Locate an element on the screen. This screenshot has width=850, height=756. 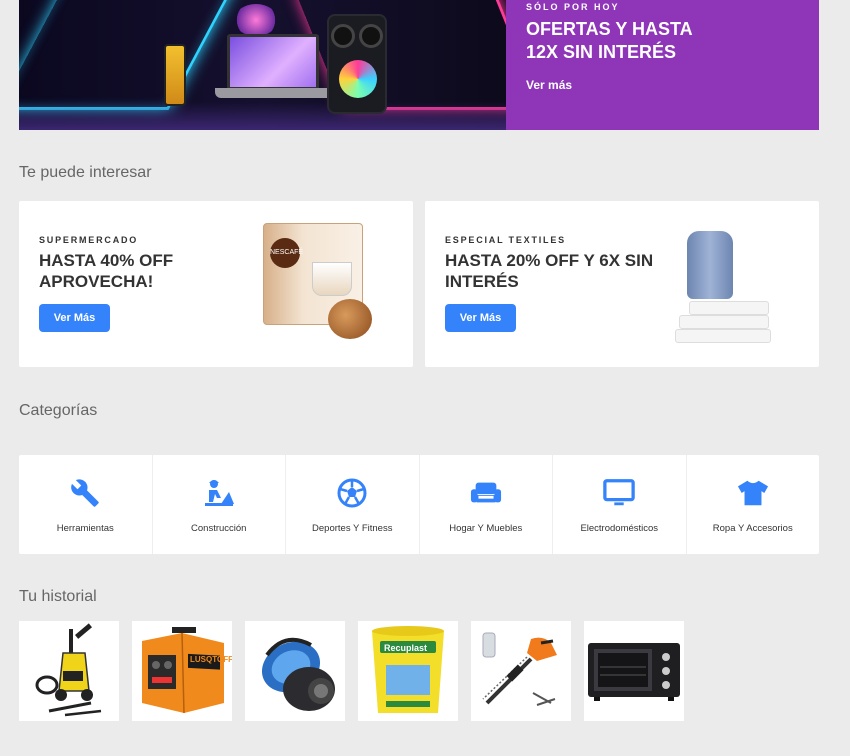
brand-label: Recuplast is located at coordinates (405, 648).